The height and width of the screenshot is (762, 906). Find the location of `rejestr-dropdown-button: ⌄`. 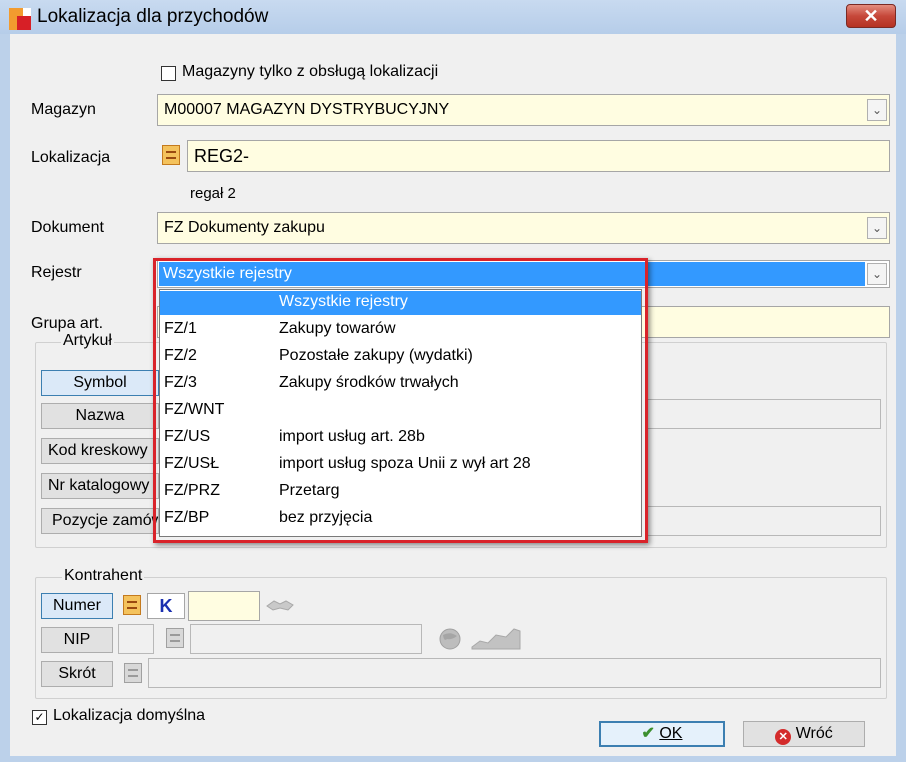

rejestr-dropdown-button: ⌄ is located at coordinates (877, 274).